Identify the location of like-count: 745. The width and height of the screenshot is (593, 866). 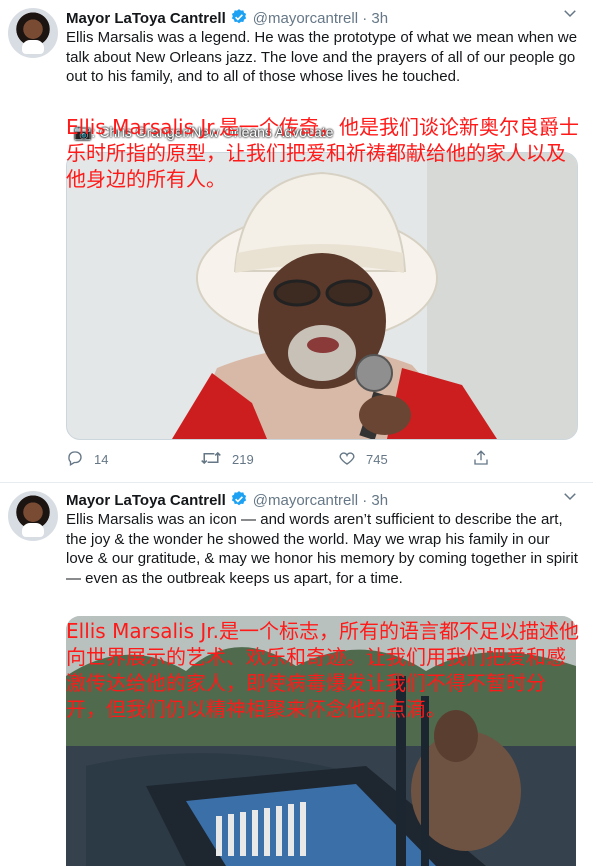
(377, 459).